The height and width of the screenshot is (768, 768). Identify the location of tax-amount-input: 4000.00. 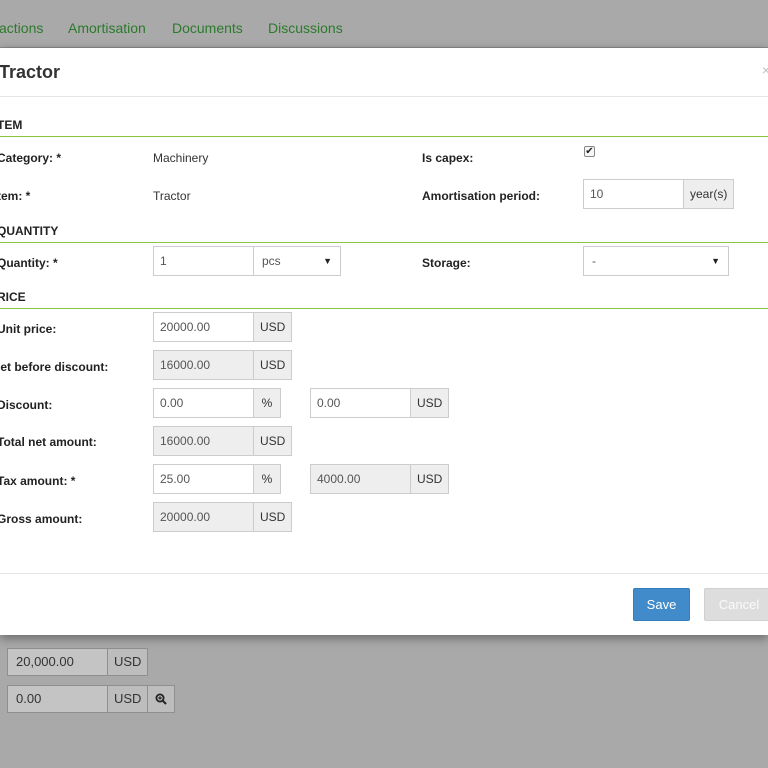
(360, 479).